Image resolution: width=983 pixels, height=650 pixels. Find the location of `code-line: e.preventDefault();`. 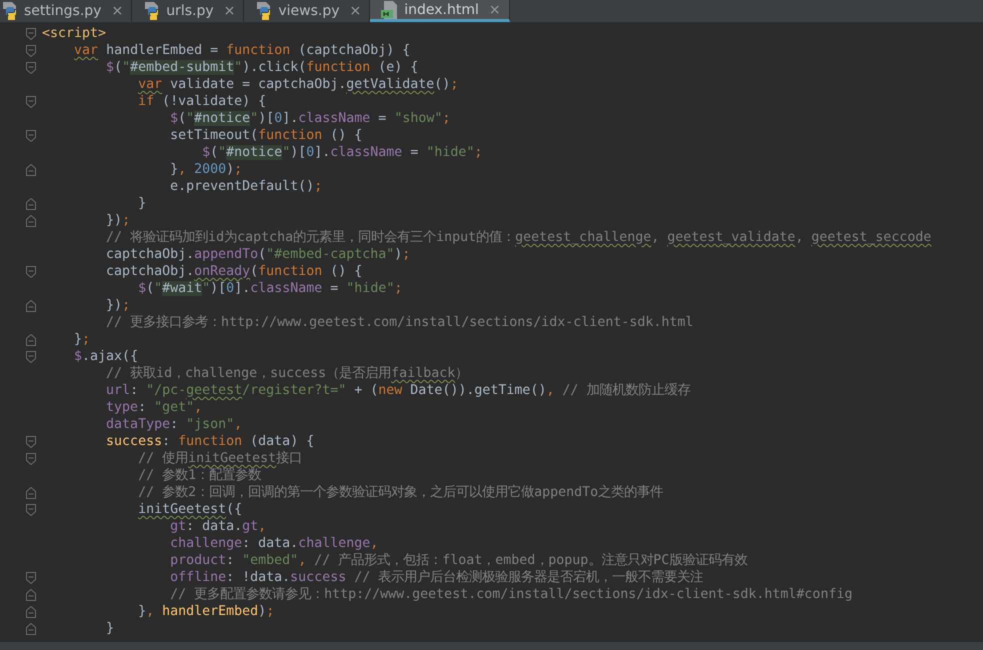

code-line: e.preventDefault(); is located at coordinates (245, 186).